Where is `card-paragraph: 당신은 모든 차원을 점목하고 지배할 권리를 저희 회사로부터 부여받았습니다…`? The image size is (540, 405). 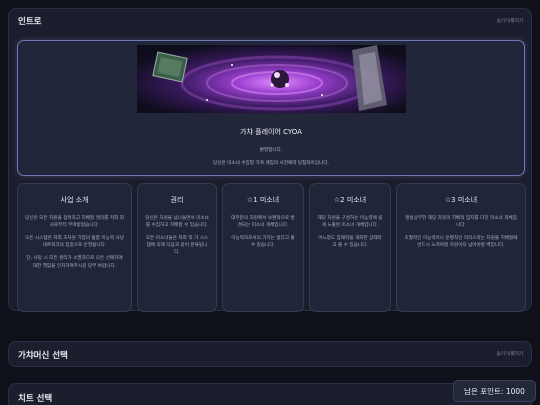
card-paragraph: 당신은 모든 차원을 점목하고 지배할 권리를 저희 회사로부터 부여받았습니다… is located at coordinates (74, 222).